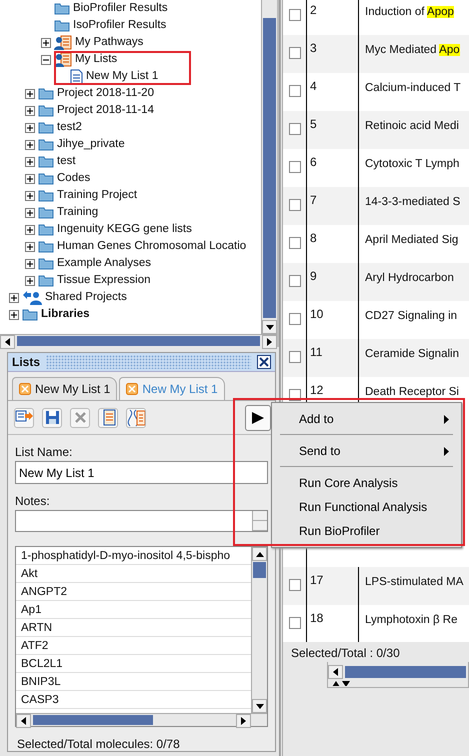 Image resolution: width=469 pixels, height=756 pixels. What do you see at coordinates (366, 451) in the screenshot?
I see `menu-item: Send to` at bounding box center [366, 451].